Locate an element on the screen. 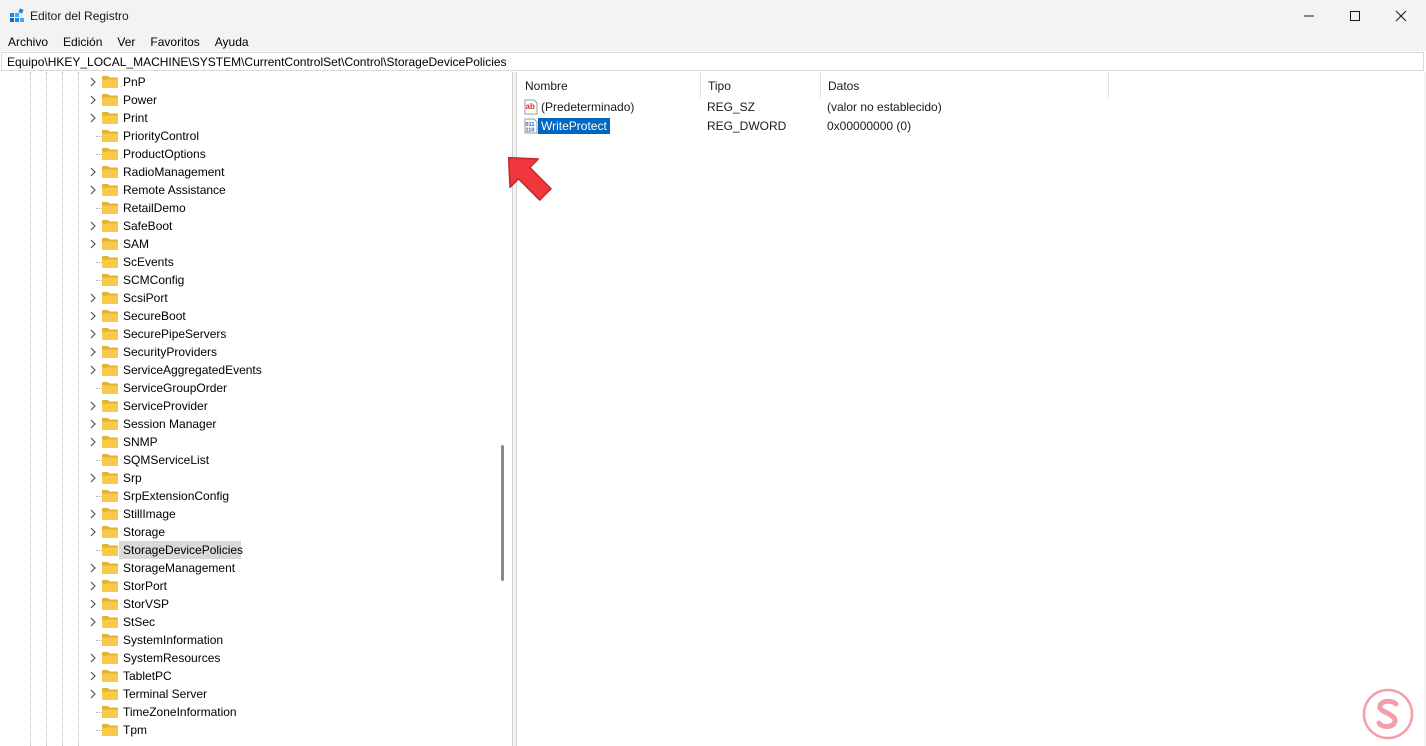 The image size is (1426, 746). menu-ver: Ver is located at coordinates (125, 42).